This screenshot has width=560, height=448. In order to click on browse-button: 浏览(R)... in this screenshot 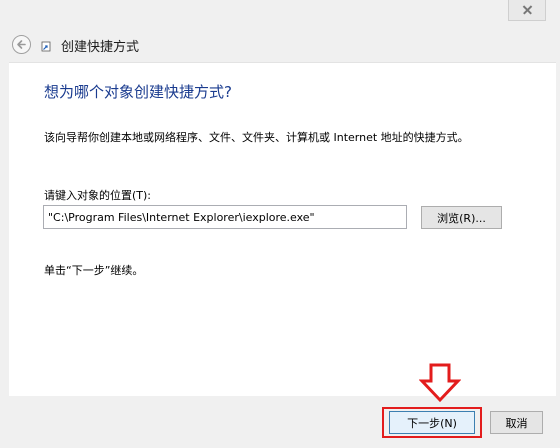, I will do `click(461, 217)`.